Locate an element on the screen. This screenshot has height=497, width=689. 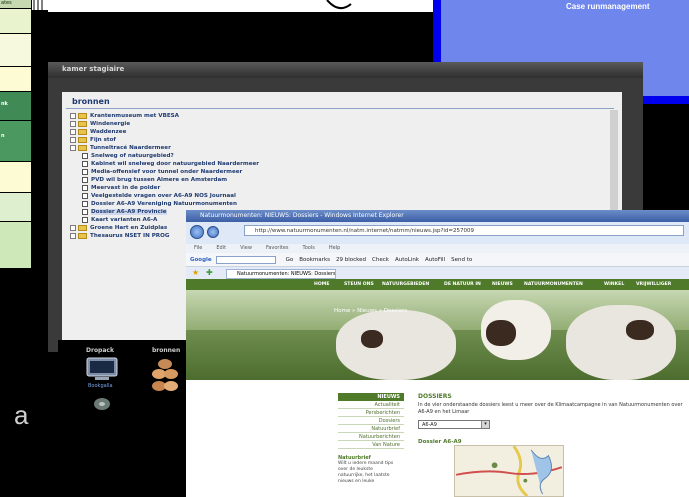
cow-eye-shape is located at coordinates (372, 339).